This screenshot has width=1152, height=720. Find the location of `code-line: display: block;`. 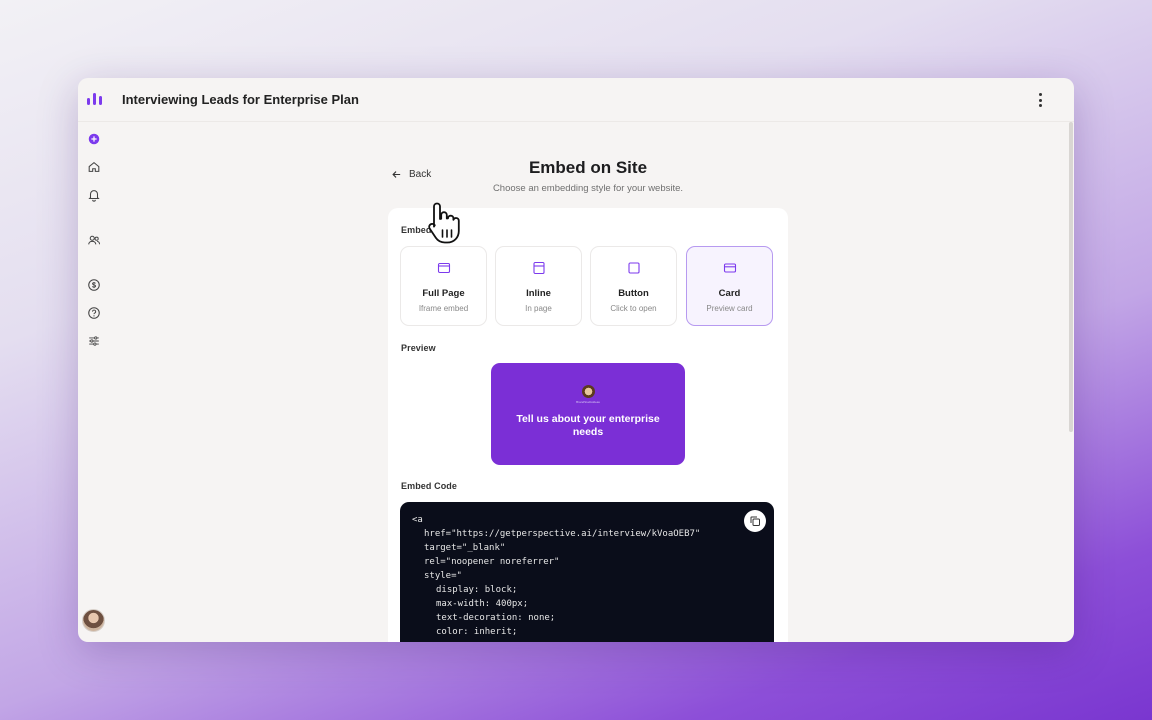

code-line: display: block; is located at coordinates (477, 590).